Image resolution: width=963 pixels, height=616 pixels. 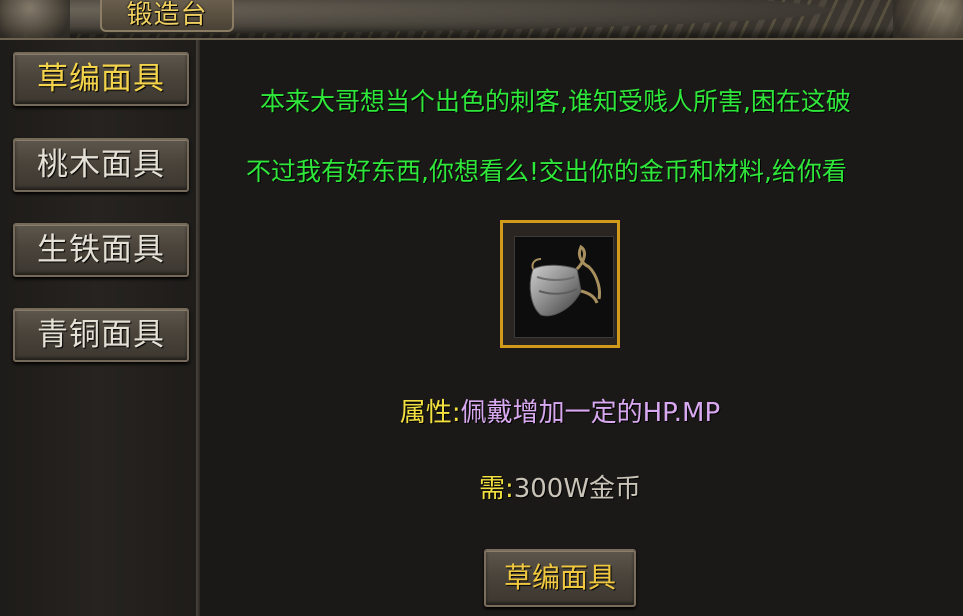 I want to click on cloth-mask-icon, so click(x=565, y=280).